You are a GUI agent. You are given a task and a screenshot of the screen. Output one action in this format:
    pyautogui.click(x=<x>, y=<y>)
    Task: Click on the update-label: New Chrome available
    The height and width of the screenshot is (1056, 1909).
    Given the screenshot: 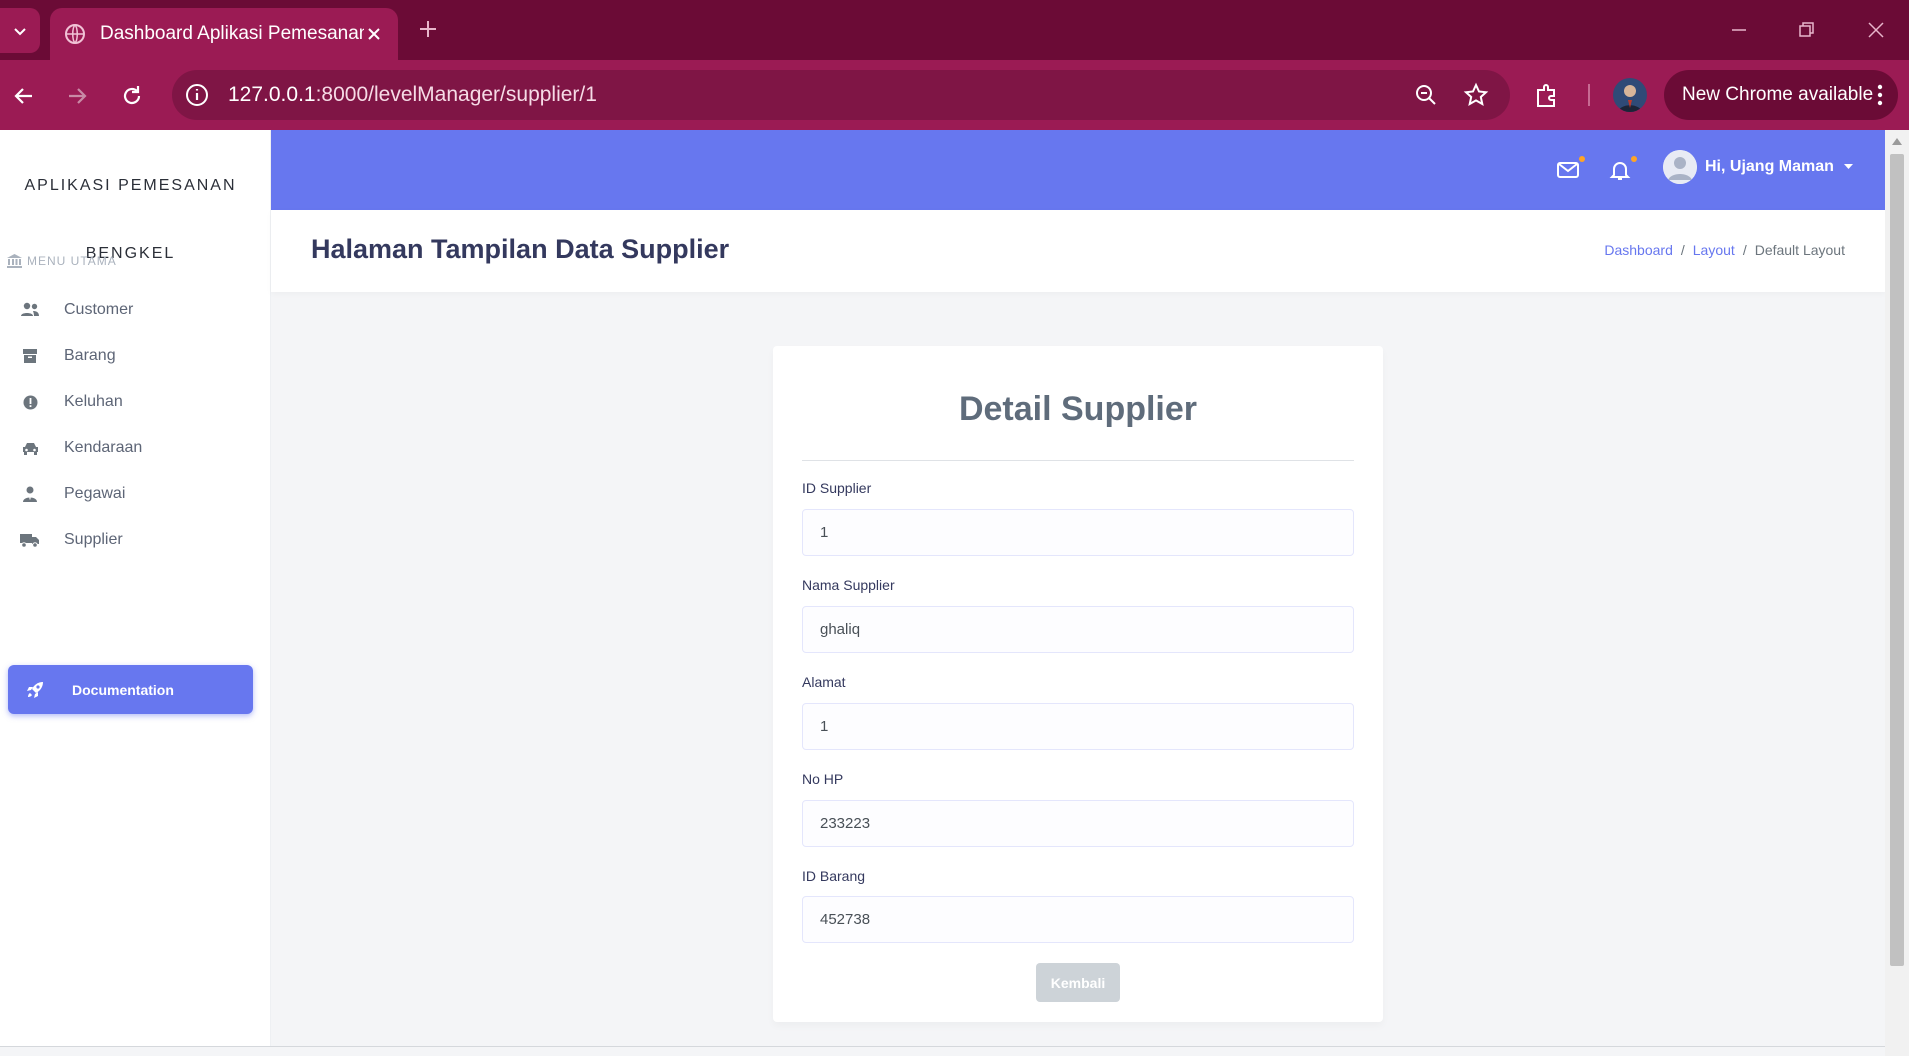 What is the action you would take?
    pyautogui.click(x=1778, y=94)
    